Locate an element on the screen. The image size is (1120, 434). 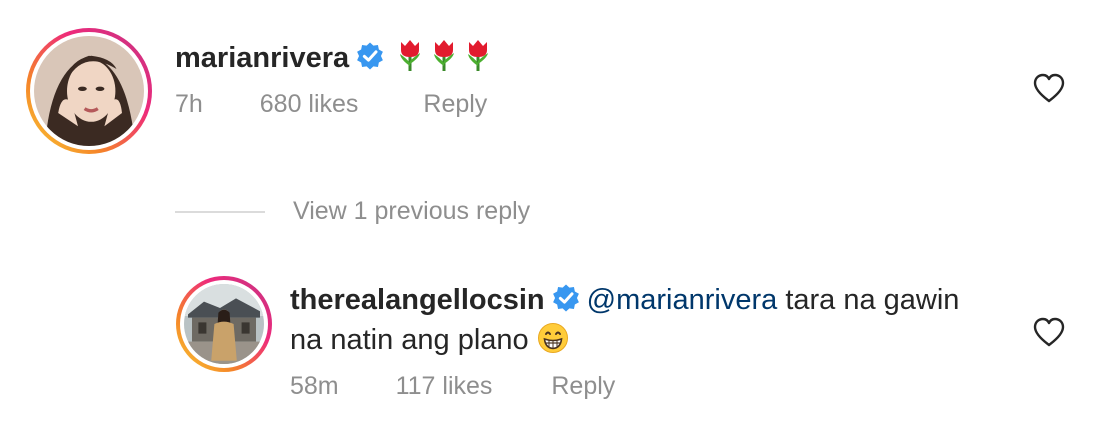
comment-meta: 58m 117 likes Reply is located at coordinates (452, 386).